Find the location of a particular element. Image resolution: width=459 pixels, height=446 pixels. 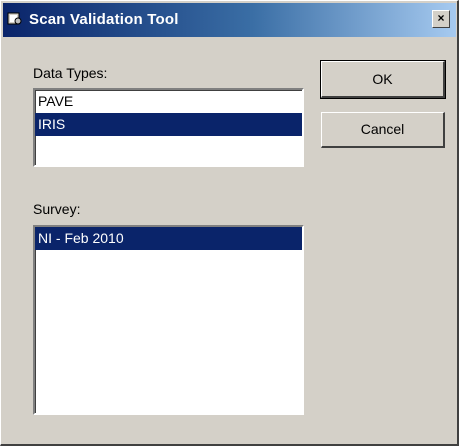

cancel-button: Cancel is located at coordinates (383, 130).